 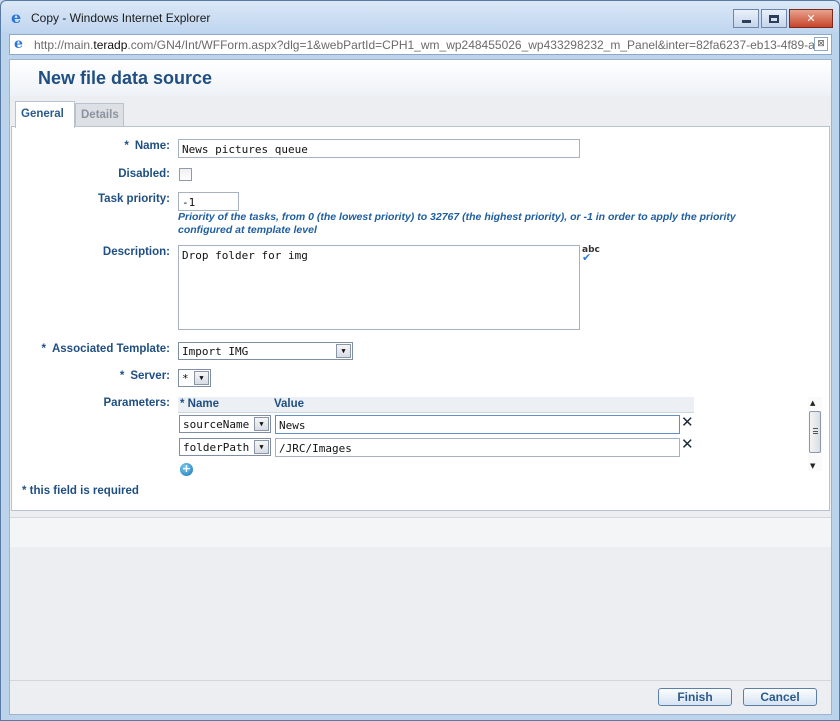 I want to click on param-name-header: * Name, so click(x=199, y=404).